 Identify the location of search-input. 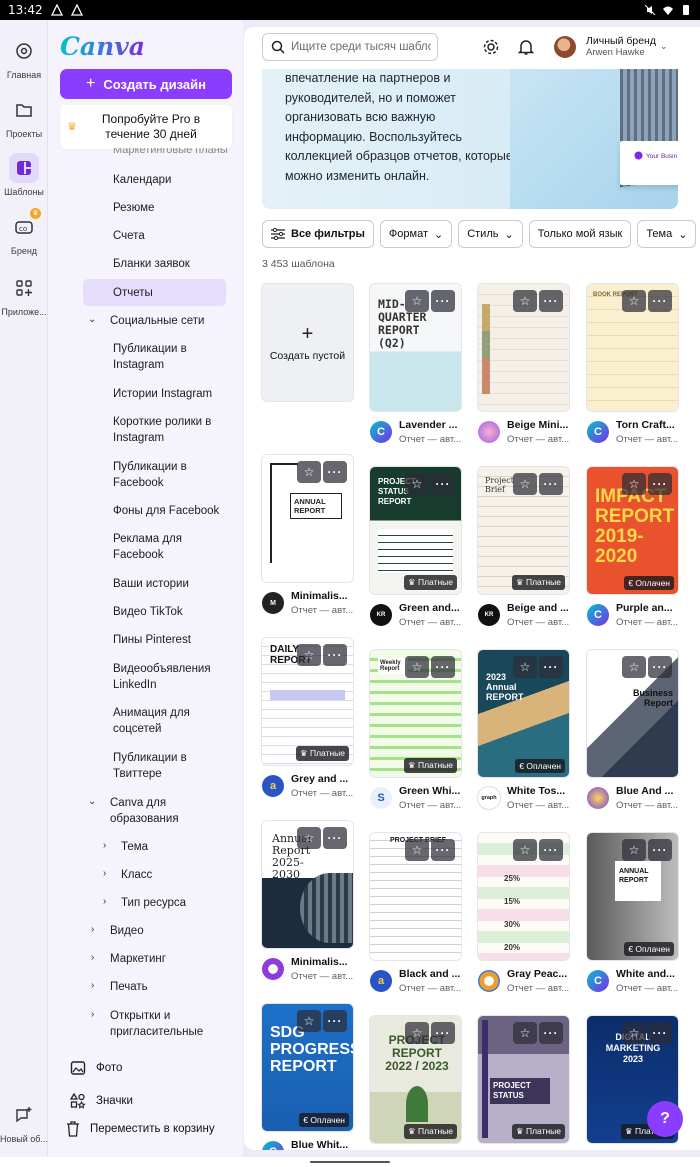
(361, 47).